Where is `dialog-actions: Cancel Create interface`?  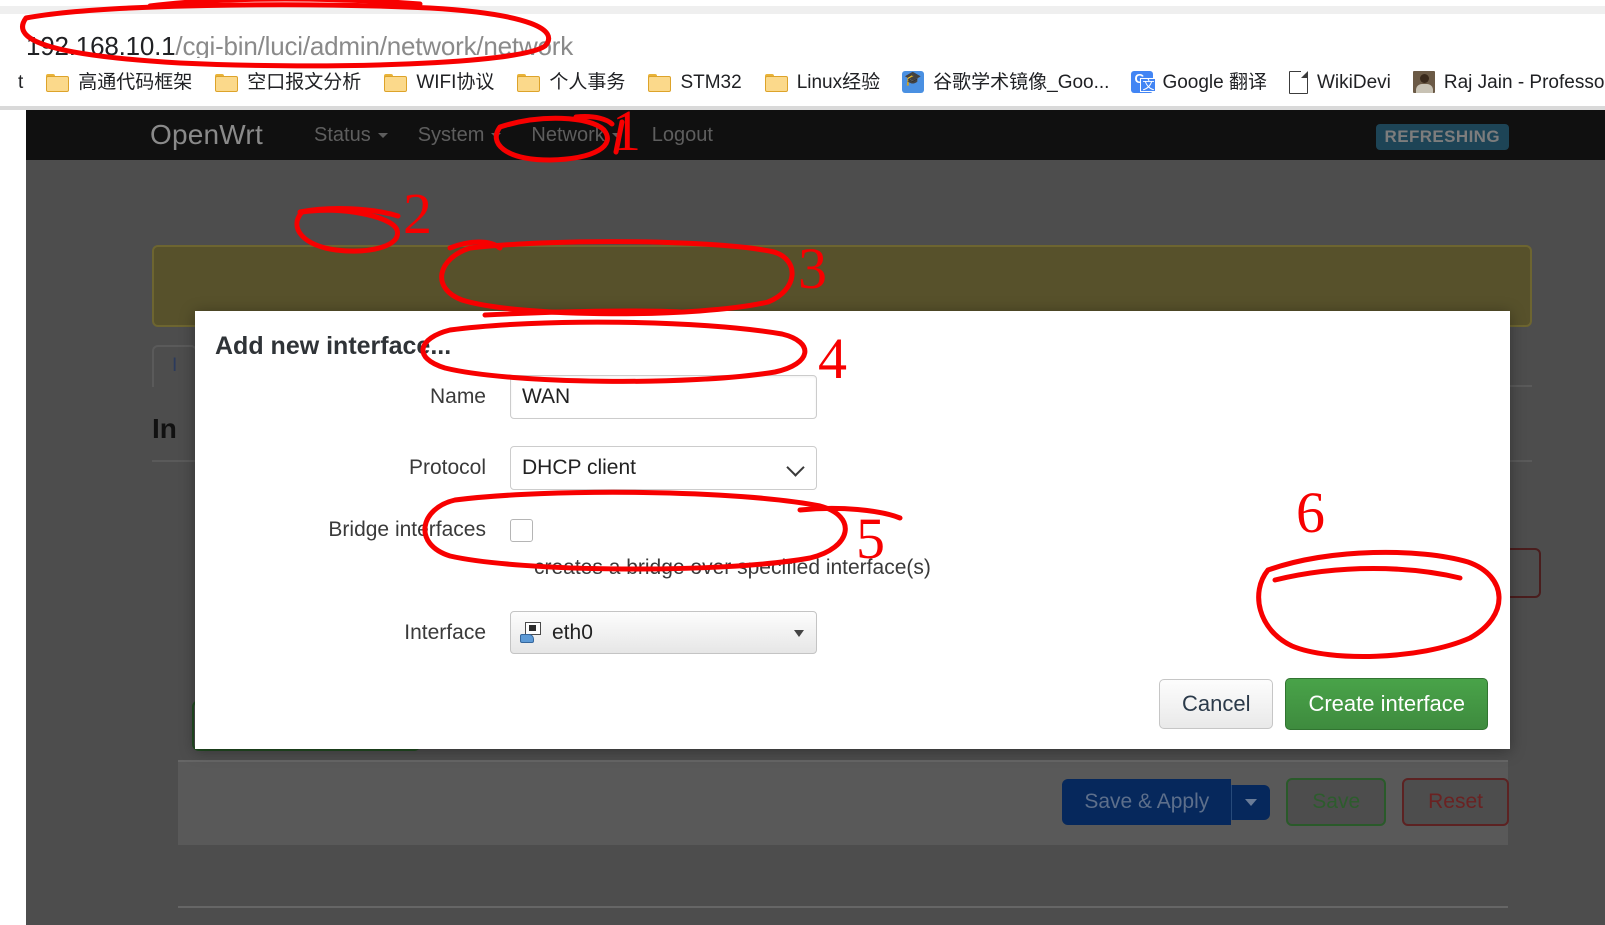
dialog-actions: Cancel Create interface is located at coordinates (1323, 704).